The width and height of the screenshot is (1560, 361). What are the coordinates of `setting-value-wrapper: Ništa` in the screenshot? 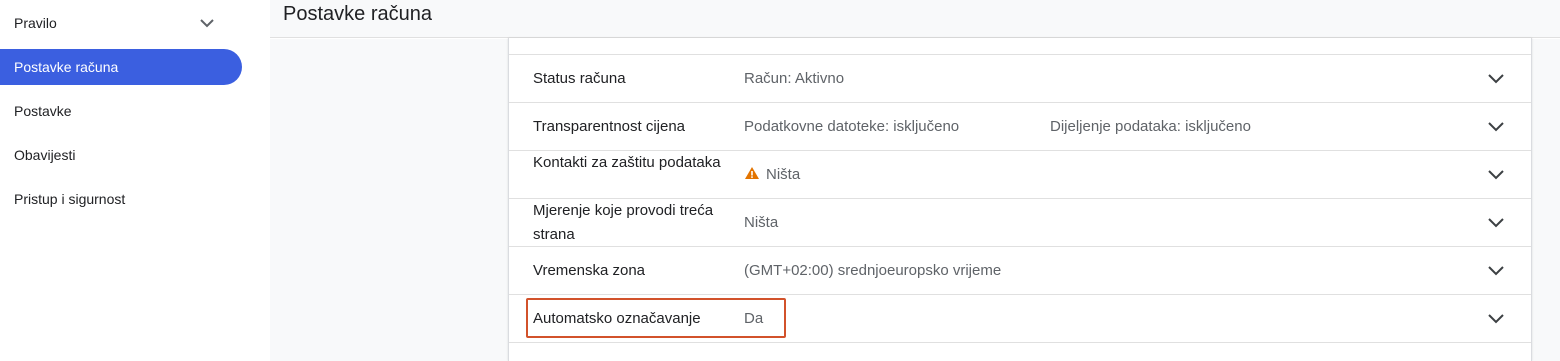 It's located at (772, 175).